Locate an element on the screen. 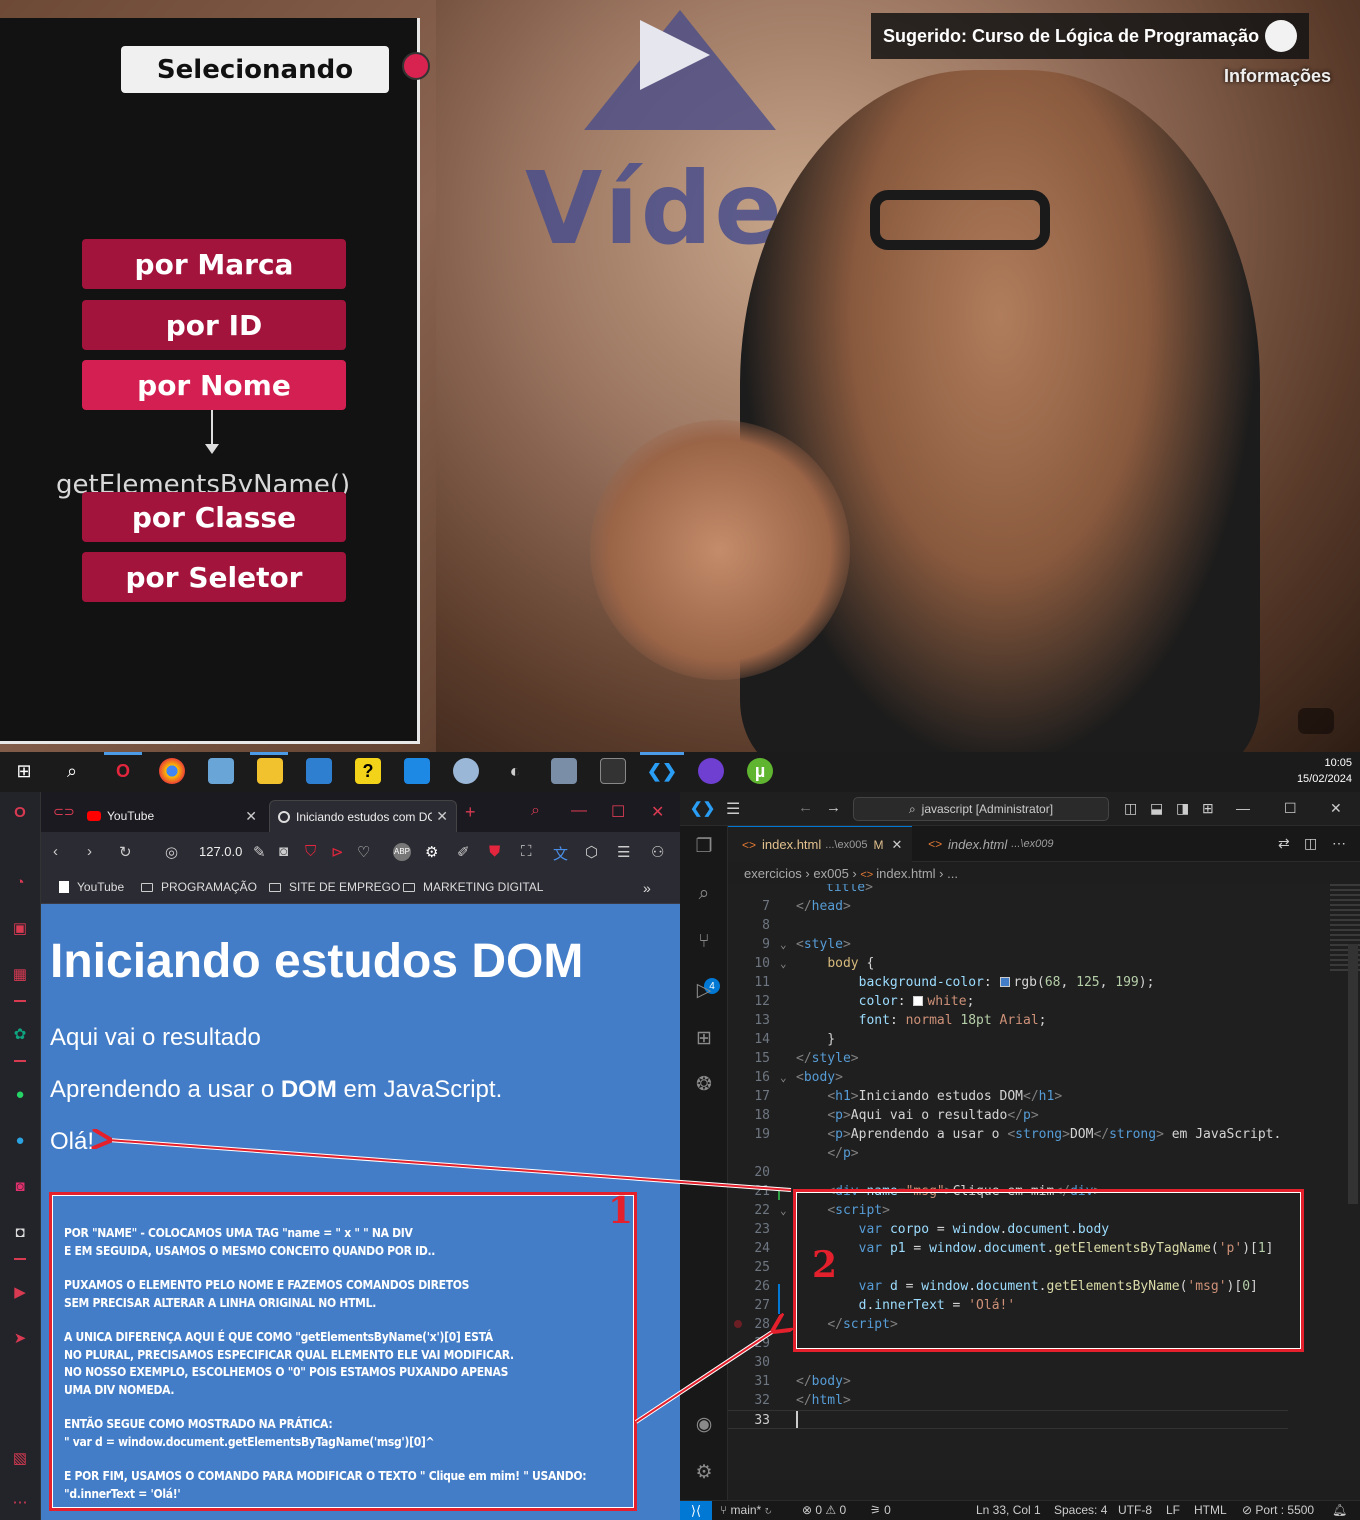 The width and height of the screenshot is (1360, 1520). cursor-position: Ln 33, Col 1 is located at coordinates (1008, 1510).